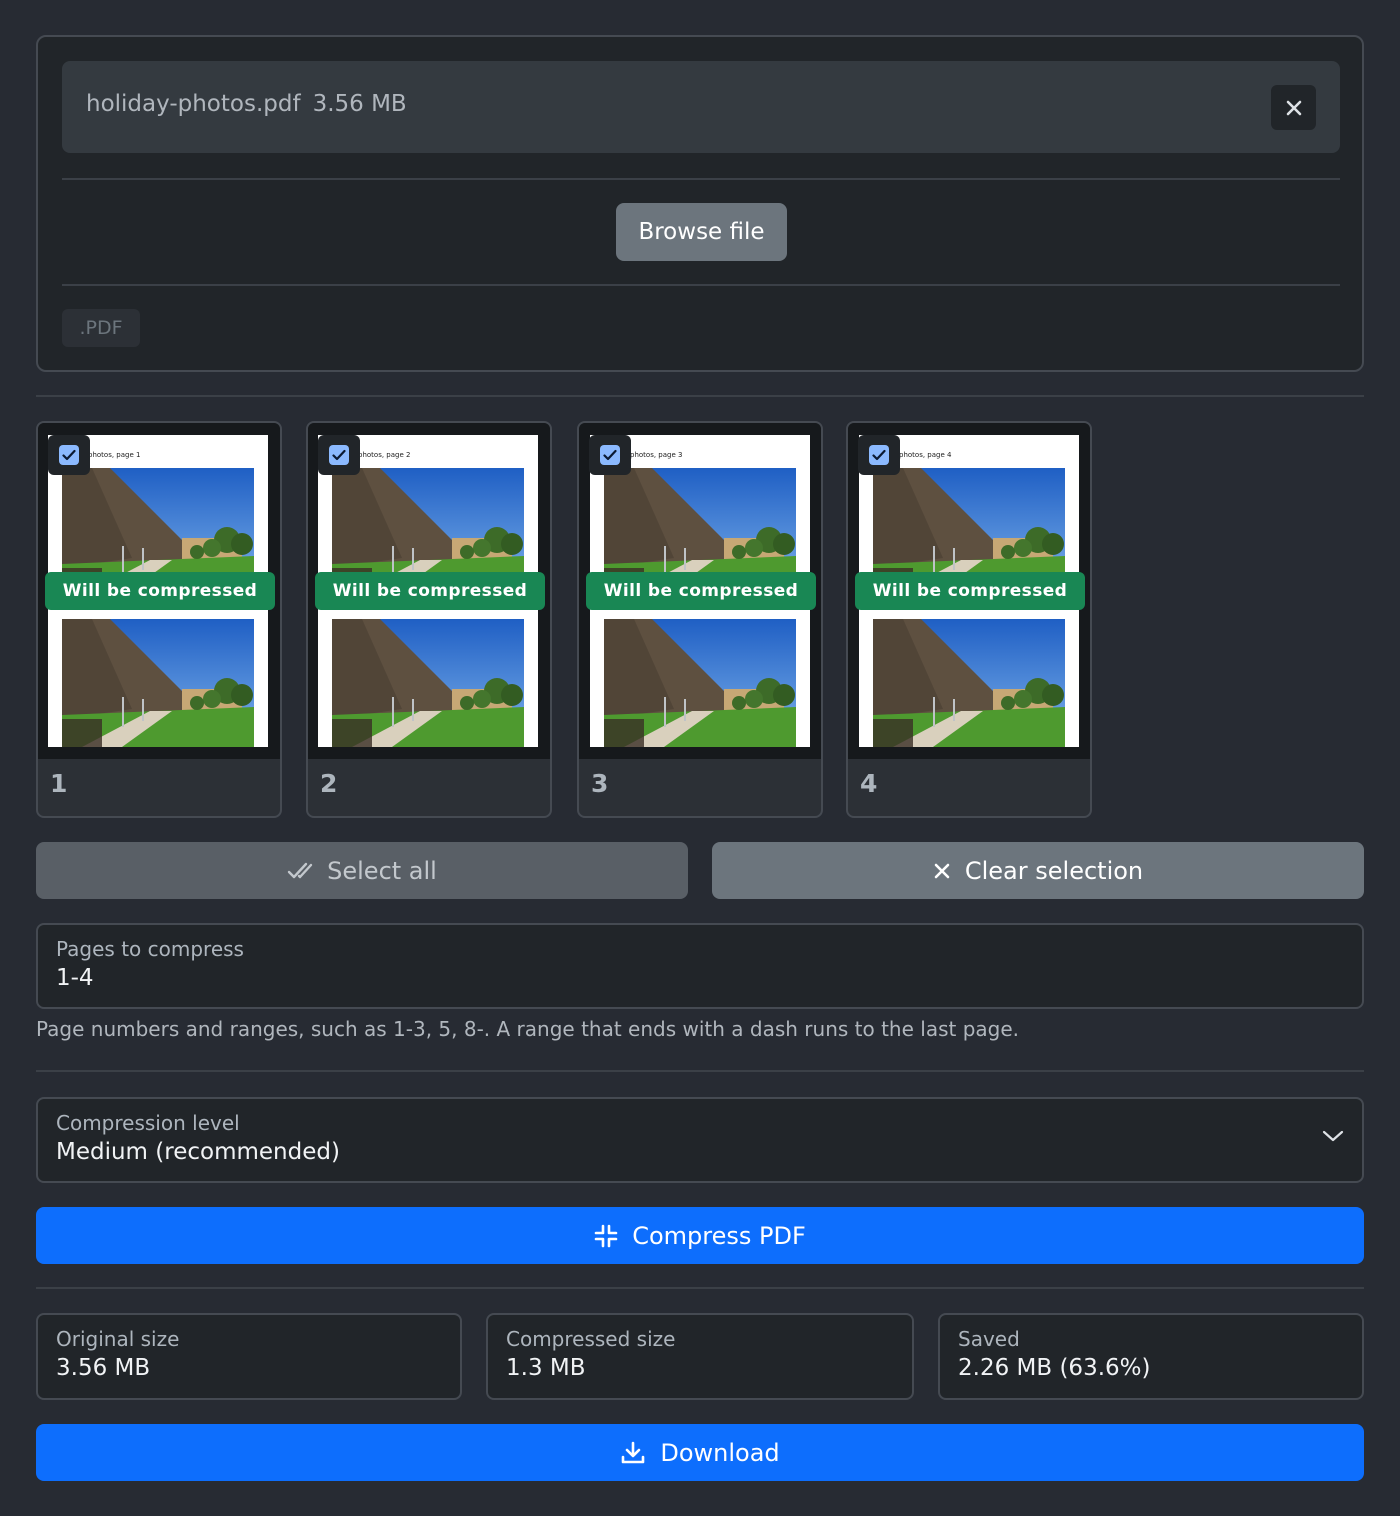  I want to click on page-card-2: photos, page 2 Will be compressed 2, so click(429, 619).